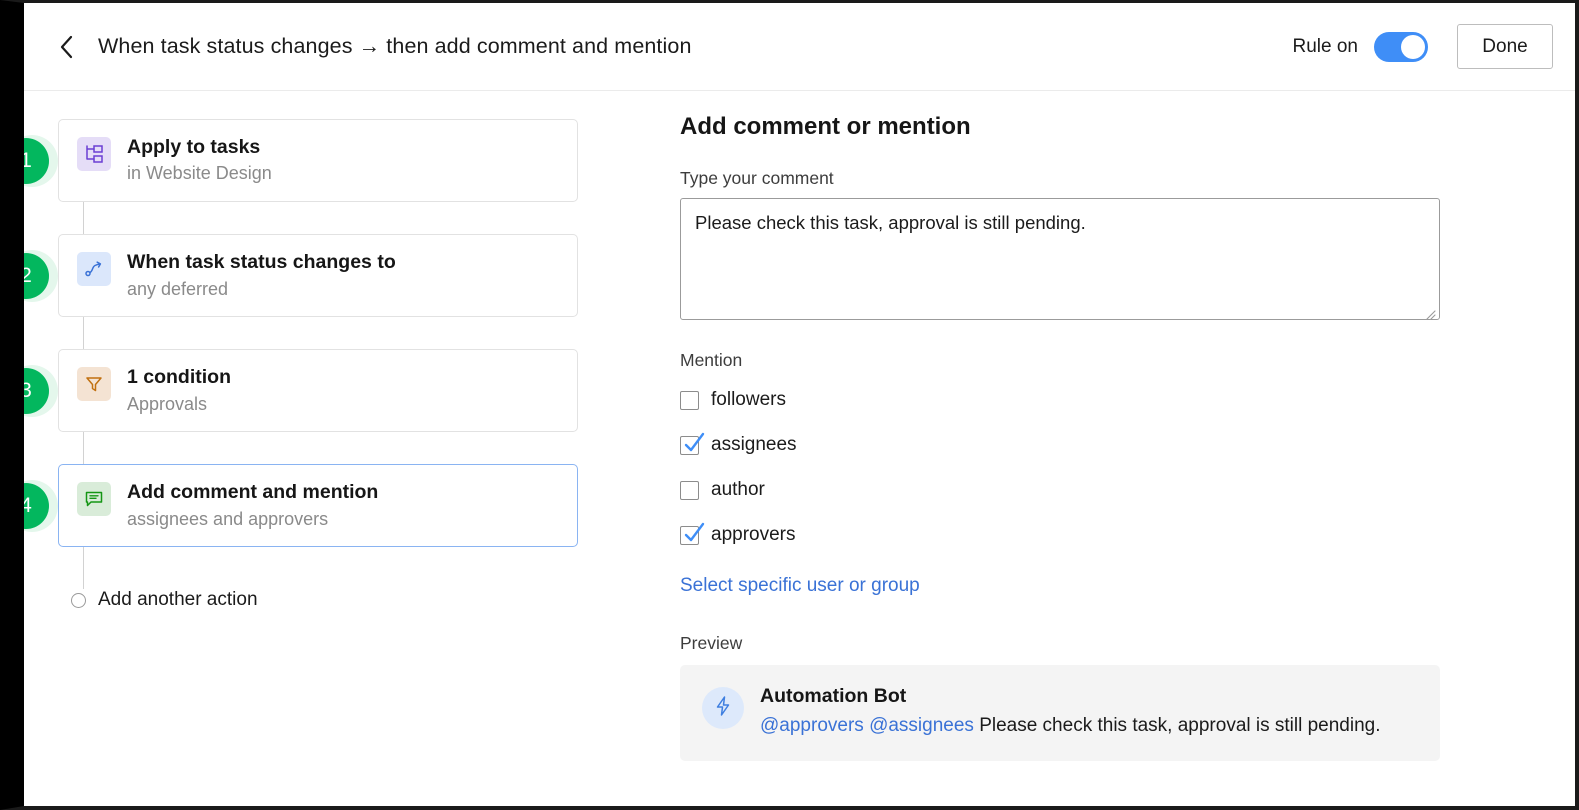 Image resolution: width=1579 pixels, height=810 pixels. I want to click on empty-circle-icon, so click(78, 600).